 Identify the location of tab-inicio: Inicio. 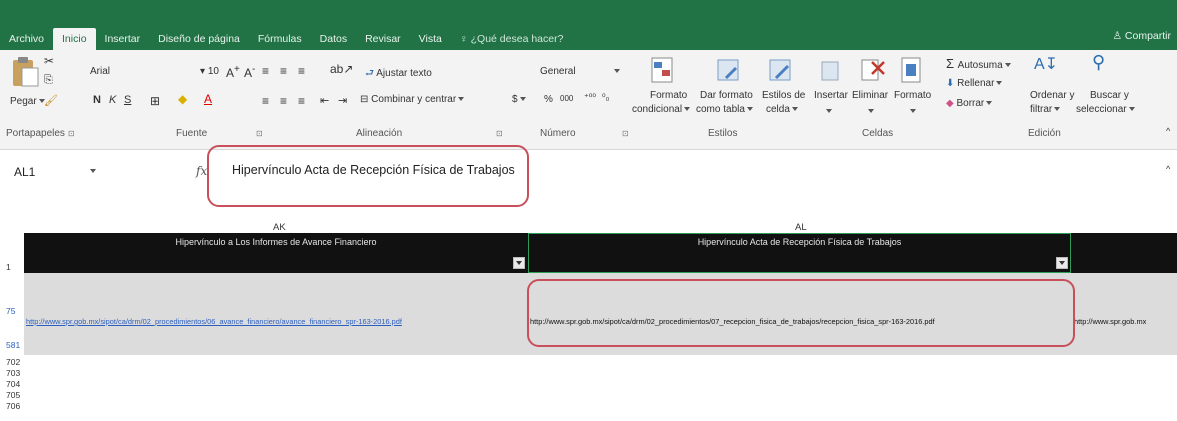
(74, 39).